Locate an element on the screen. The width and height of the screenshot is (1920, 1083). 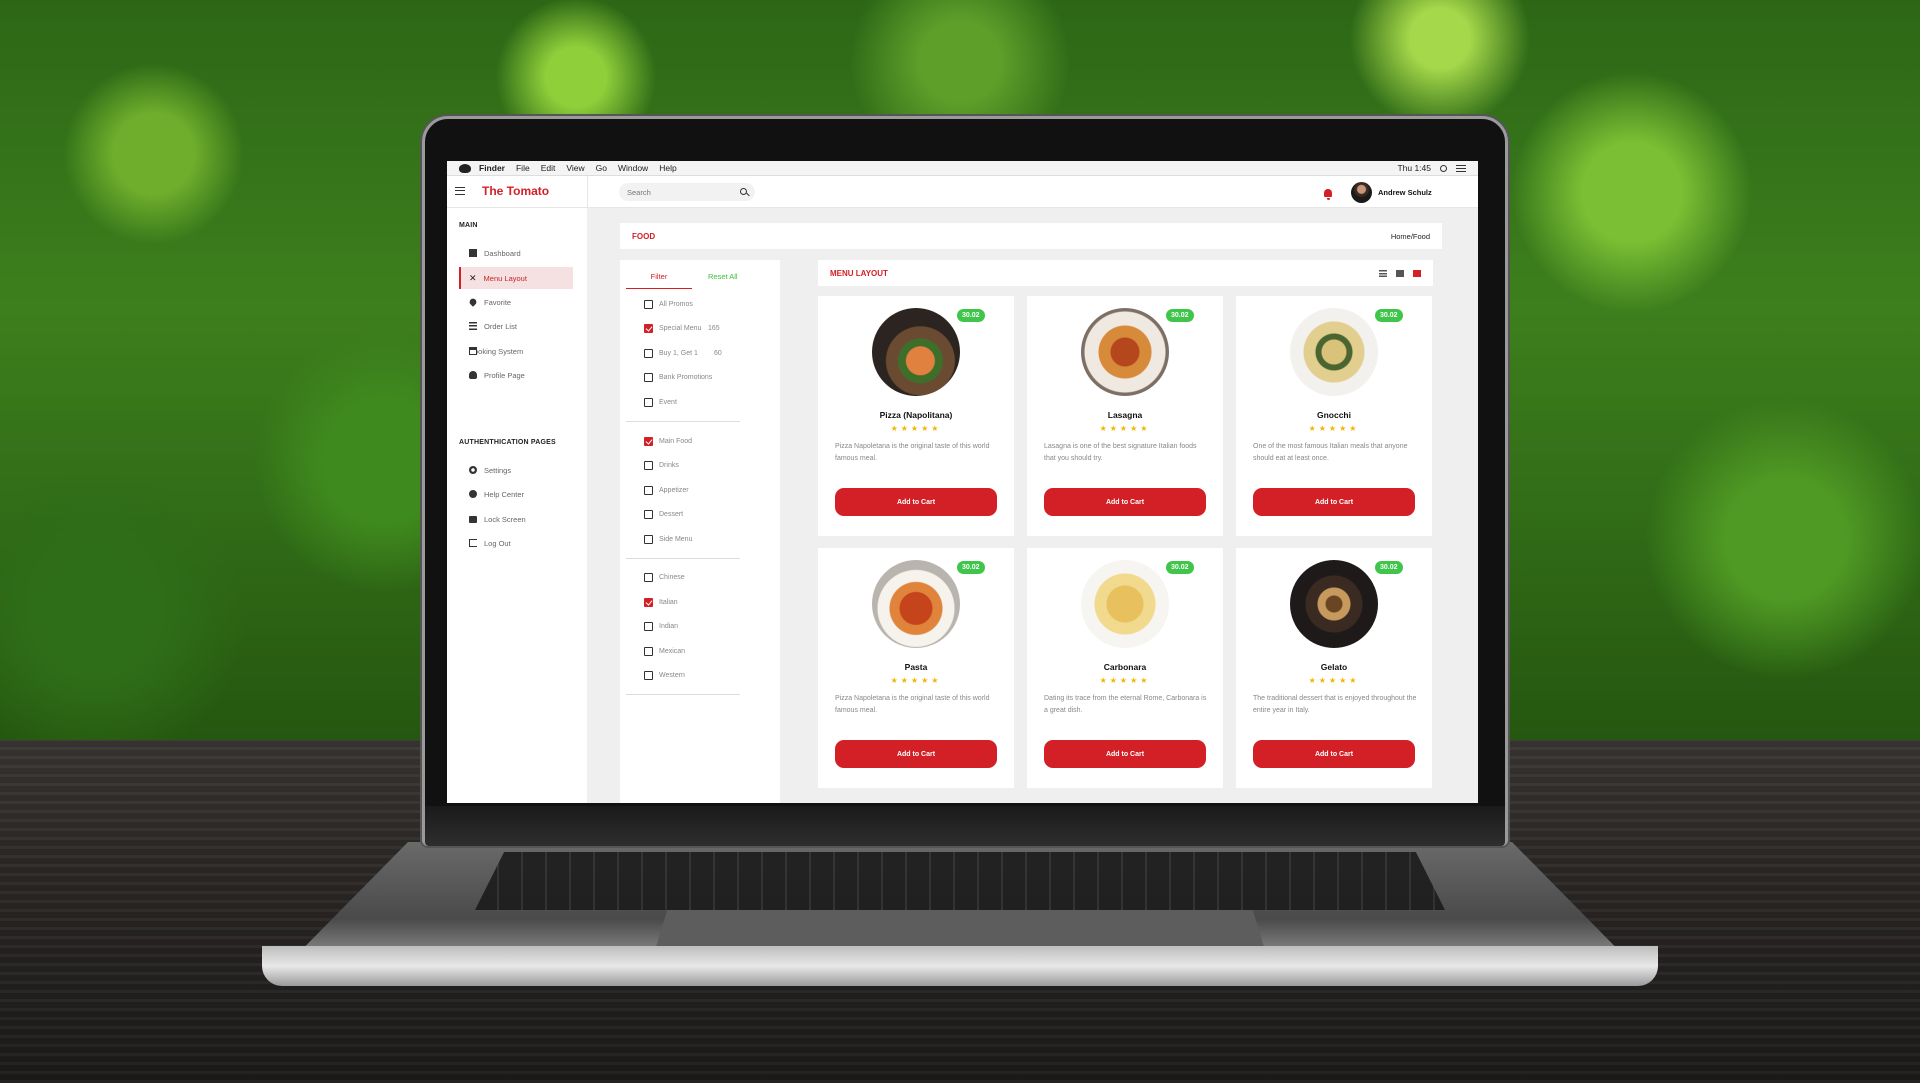
filter-option-appetizer: Appetizer is located at coordinates (666, 490).